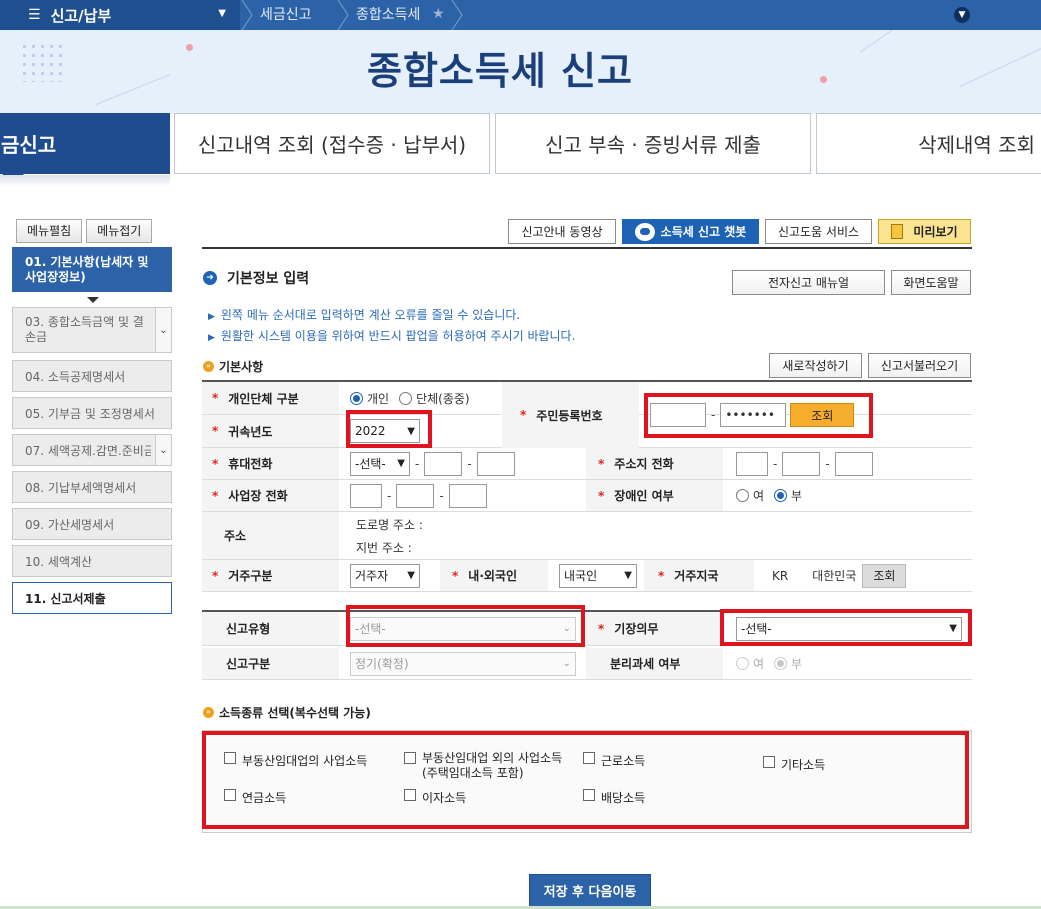  What do you see at coordinates (120, 15) in the screenshot?
I see `menu-toggle: ☰ 신고/납부 ▼` at bounding box center [120, 15].